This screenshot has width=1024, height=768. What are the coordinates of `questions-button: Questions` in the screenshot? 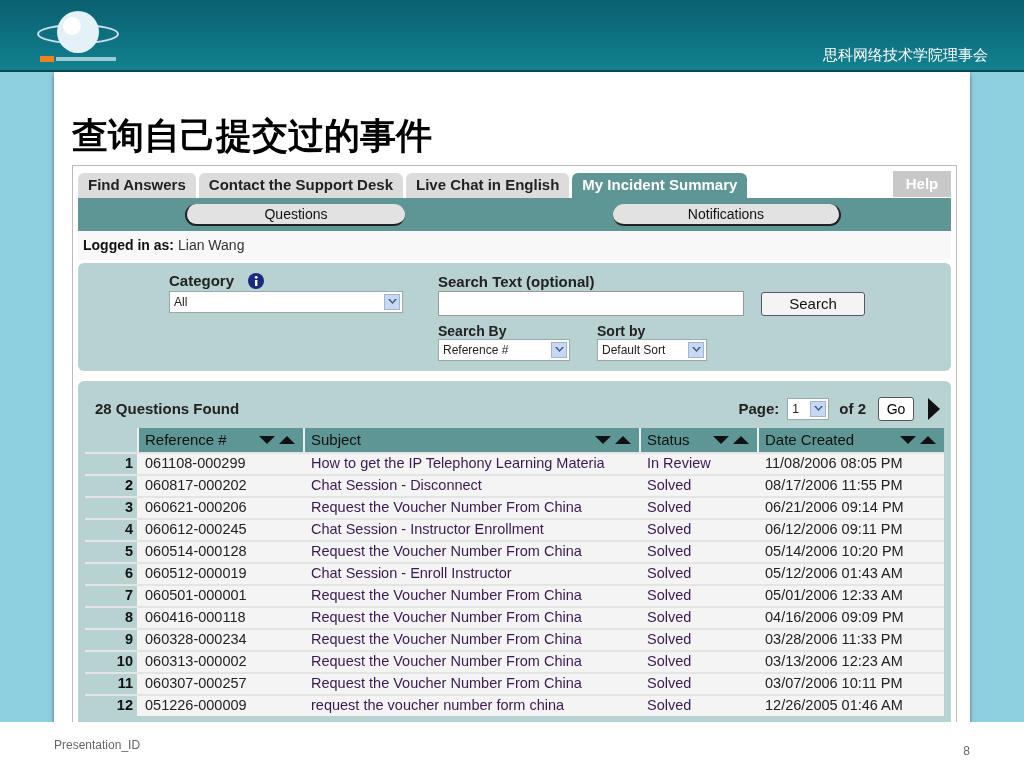 It's located at (295, 214).